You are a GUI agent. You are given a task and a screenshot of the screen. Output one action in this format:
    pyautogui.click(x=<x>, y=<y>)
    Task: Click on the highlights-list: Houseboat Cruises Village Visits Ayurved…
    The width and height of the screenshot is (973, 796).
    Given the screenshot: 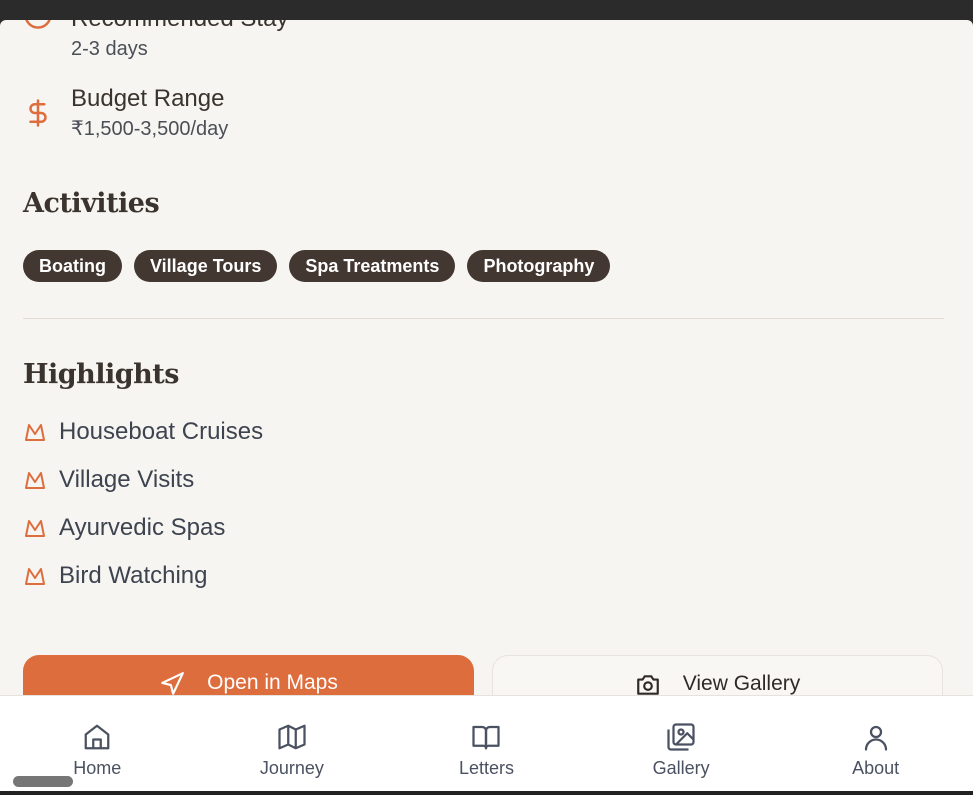 What is the action you would take?
    pyautogui.click(x=143, y=504)
    